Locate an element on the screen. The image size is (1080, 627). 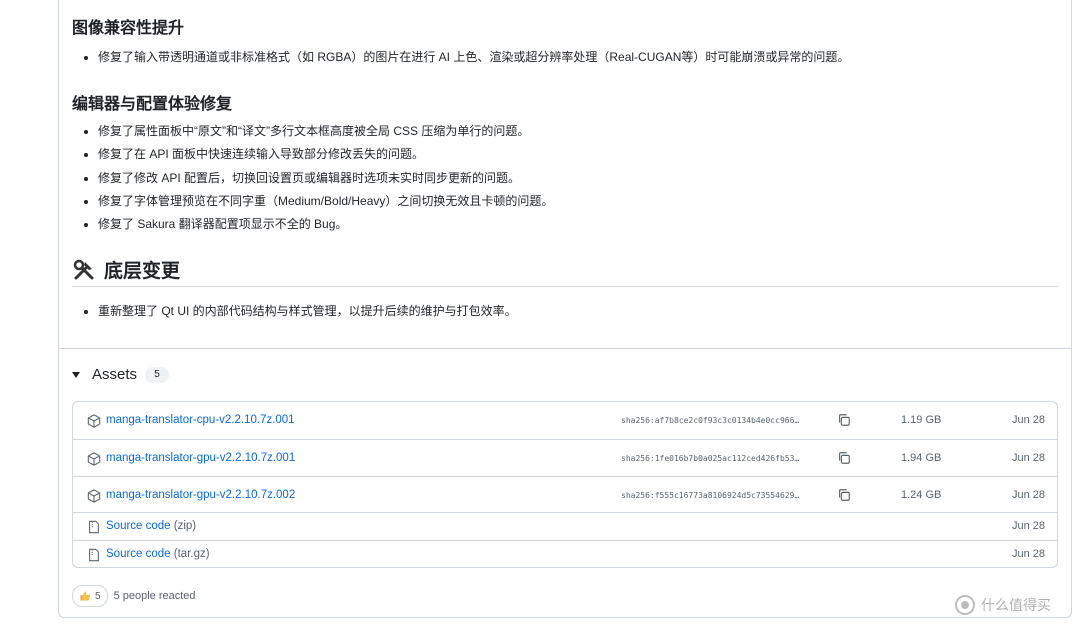
asset-sub: (tar.gz) is located at coordinates (191, 554).